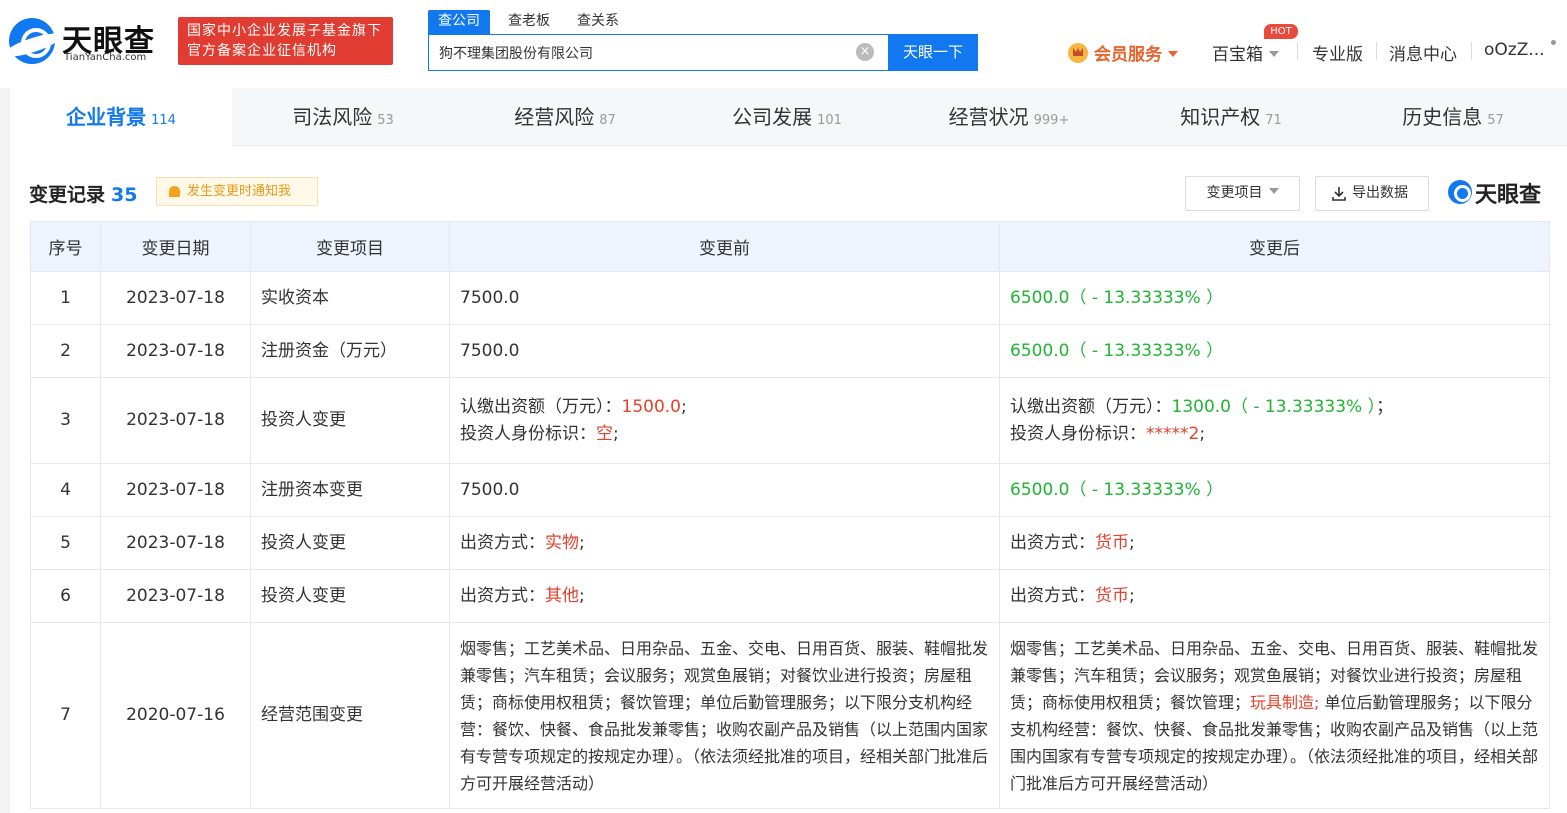 The width and height of the screenshot is (1567, 813). Describe the element at coordinates (175, 715) in the screenshot. I see `cell-date: 2020-07-16` at that location.